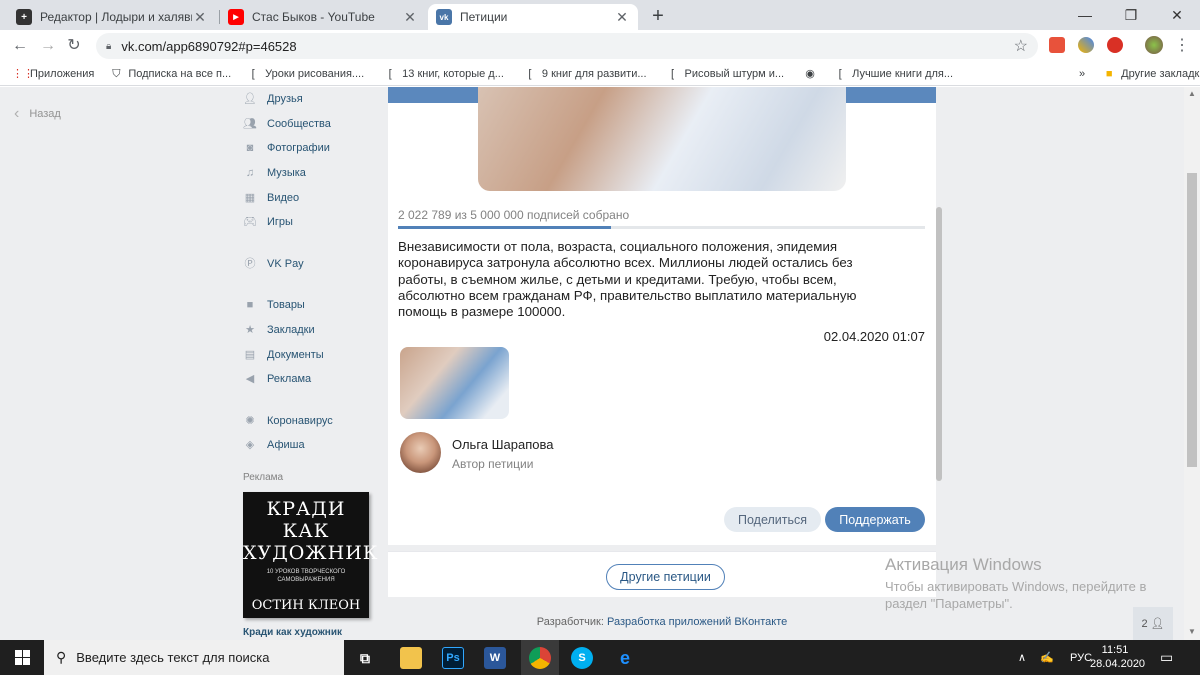 The width and height of the screenshot is (1200, 675). I want to click on author-name: Ольга Шарапова, so click(503, 444).